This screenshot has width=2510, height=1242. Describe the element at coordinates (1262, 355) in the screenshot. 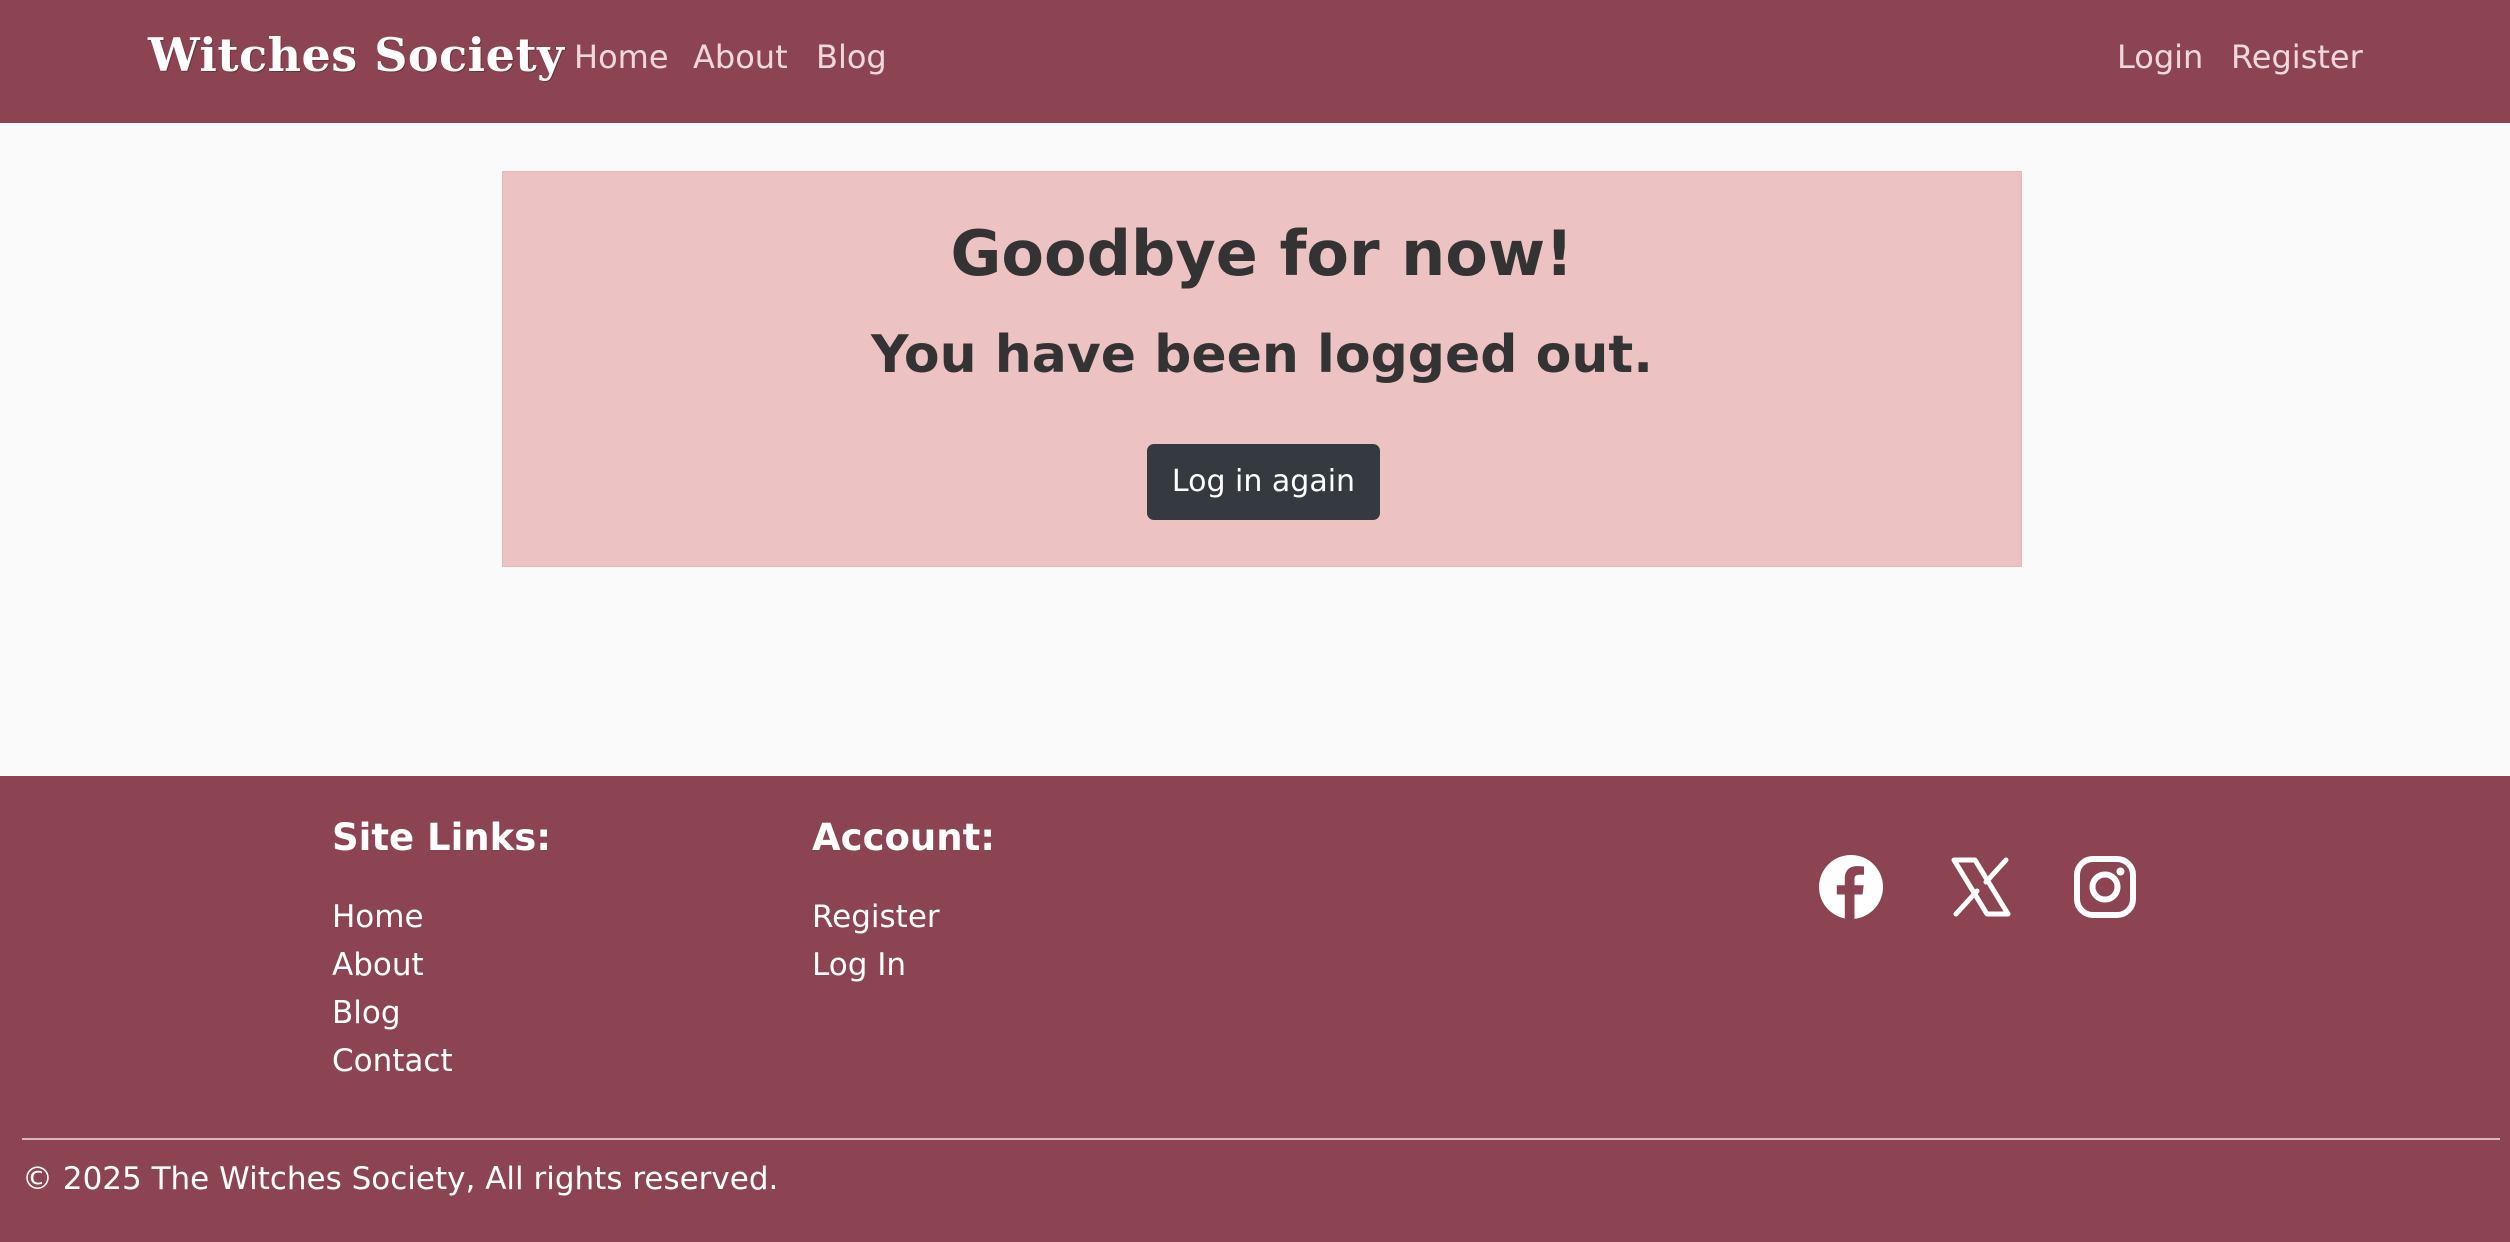

I see `alert-subtitle: You have been logged out.` at that location.